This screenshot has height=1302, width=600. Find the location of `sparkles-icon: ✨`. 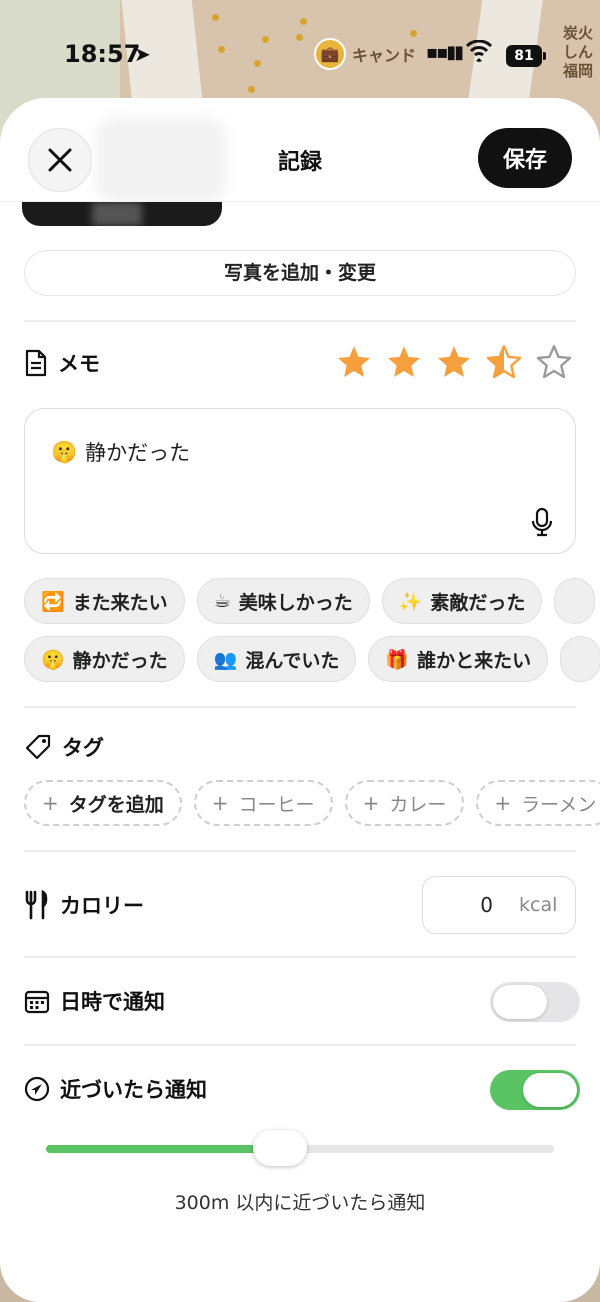

sparkles-icon: ✨ is located at coordinates (410, 601).